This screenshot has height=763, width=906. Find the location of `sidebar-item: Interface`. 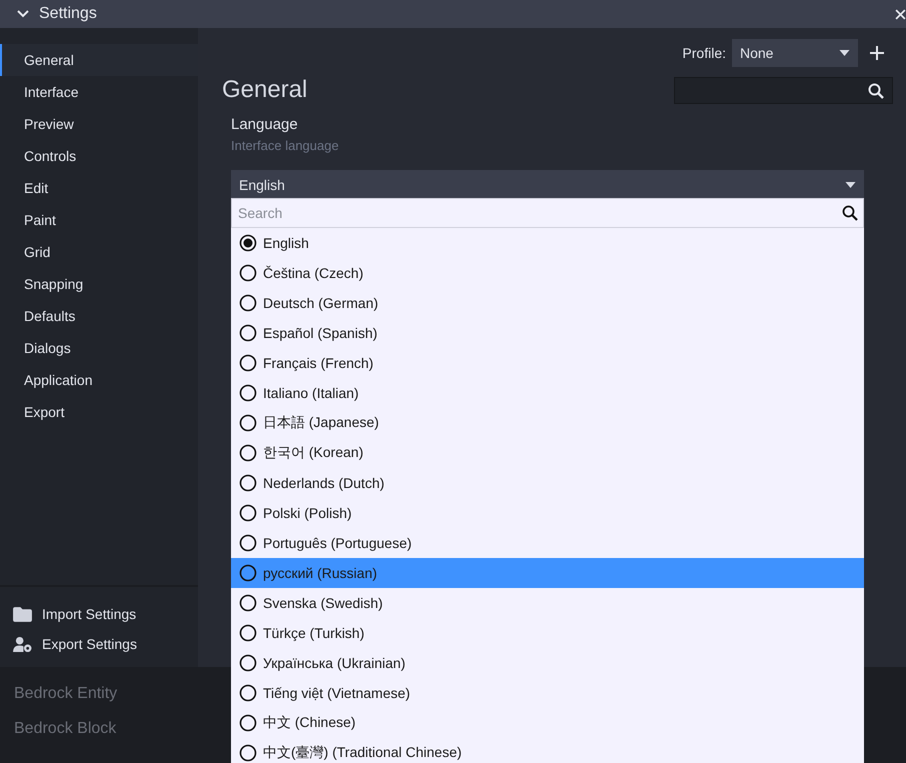

sidebar-item: Interface is located at coordinates (99, 92).